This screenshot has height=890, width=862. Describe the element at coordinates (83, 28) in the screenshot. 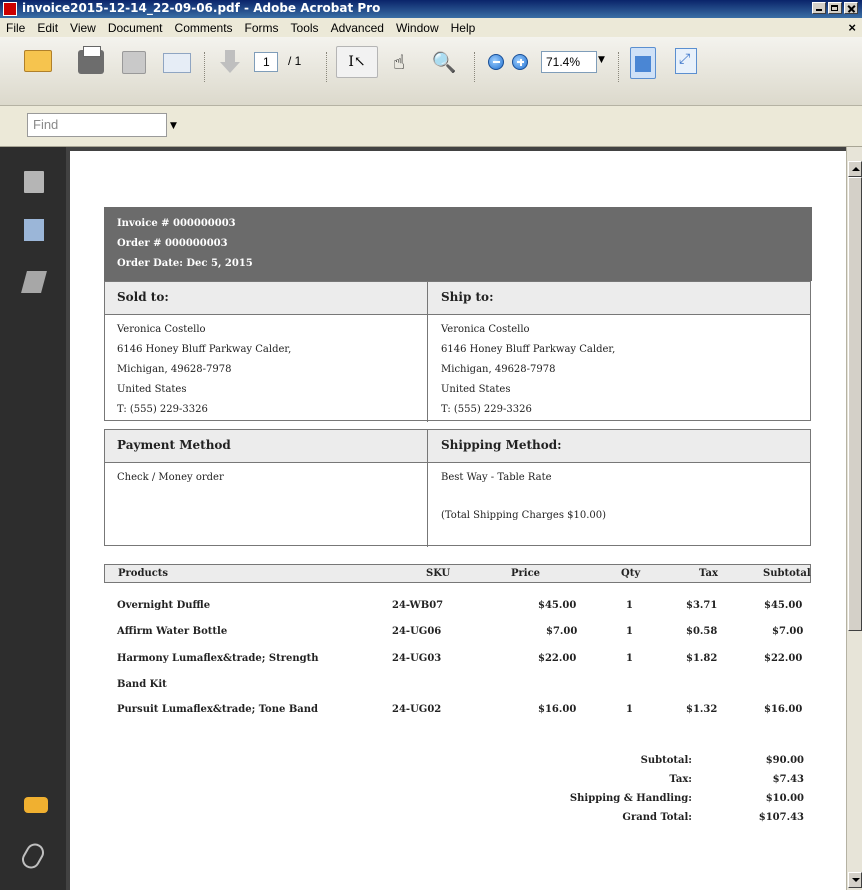

I see `menu-view: View` at that location.